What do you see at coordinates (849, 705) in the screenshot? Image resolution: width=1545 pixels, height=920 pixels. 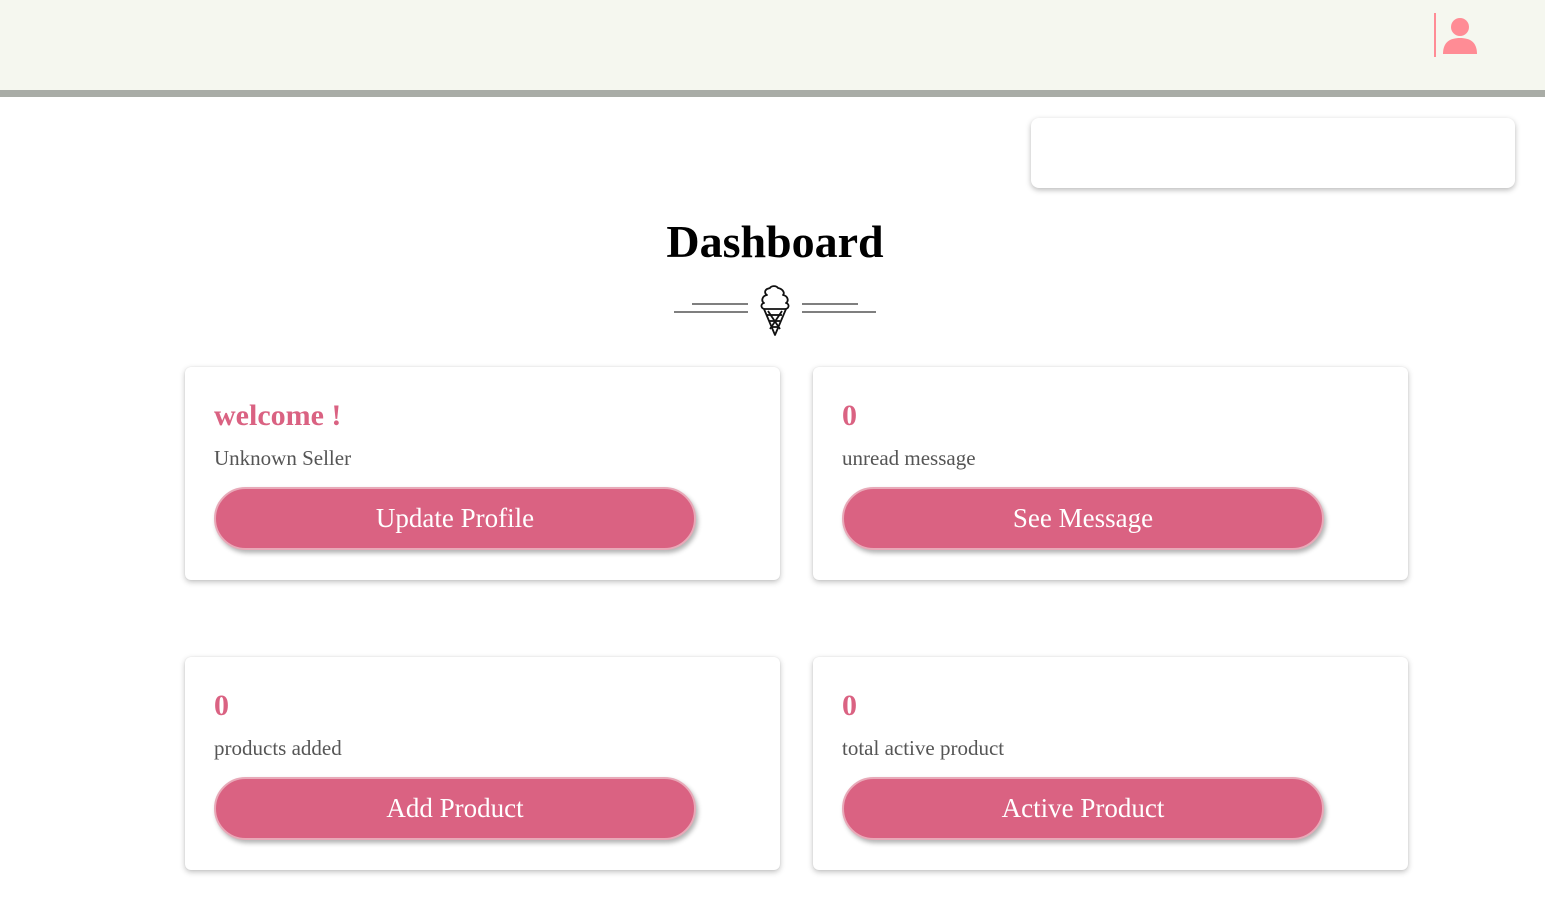 I see `active-product-count: 0` at bounding box center [849, 705].